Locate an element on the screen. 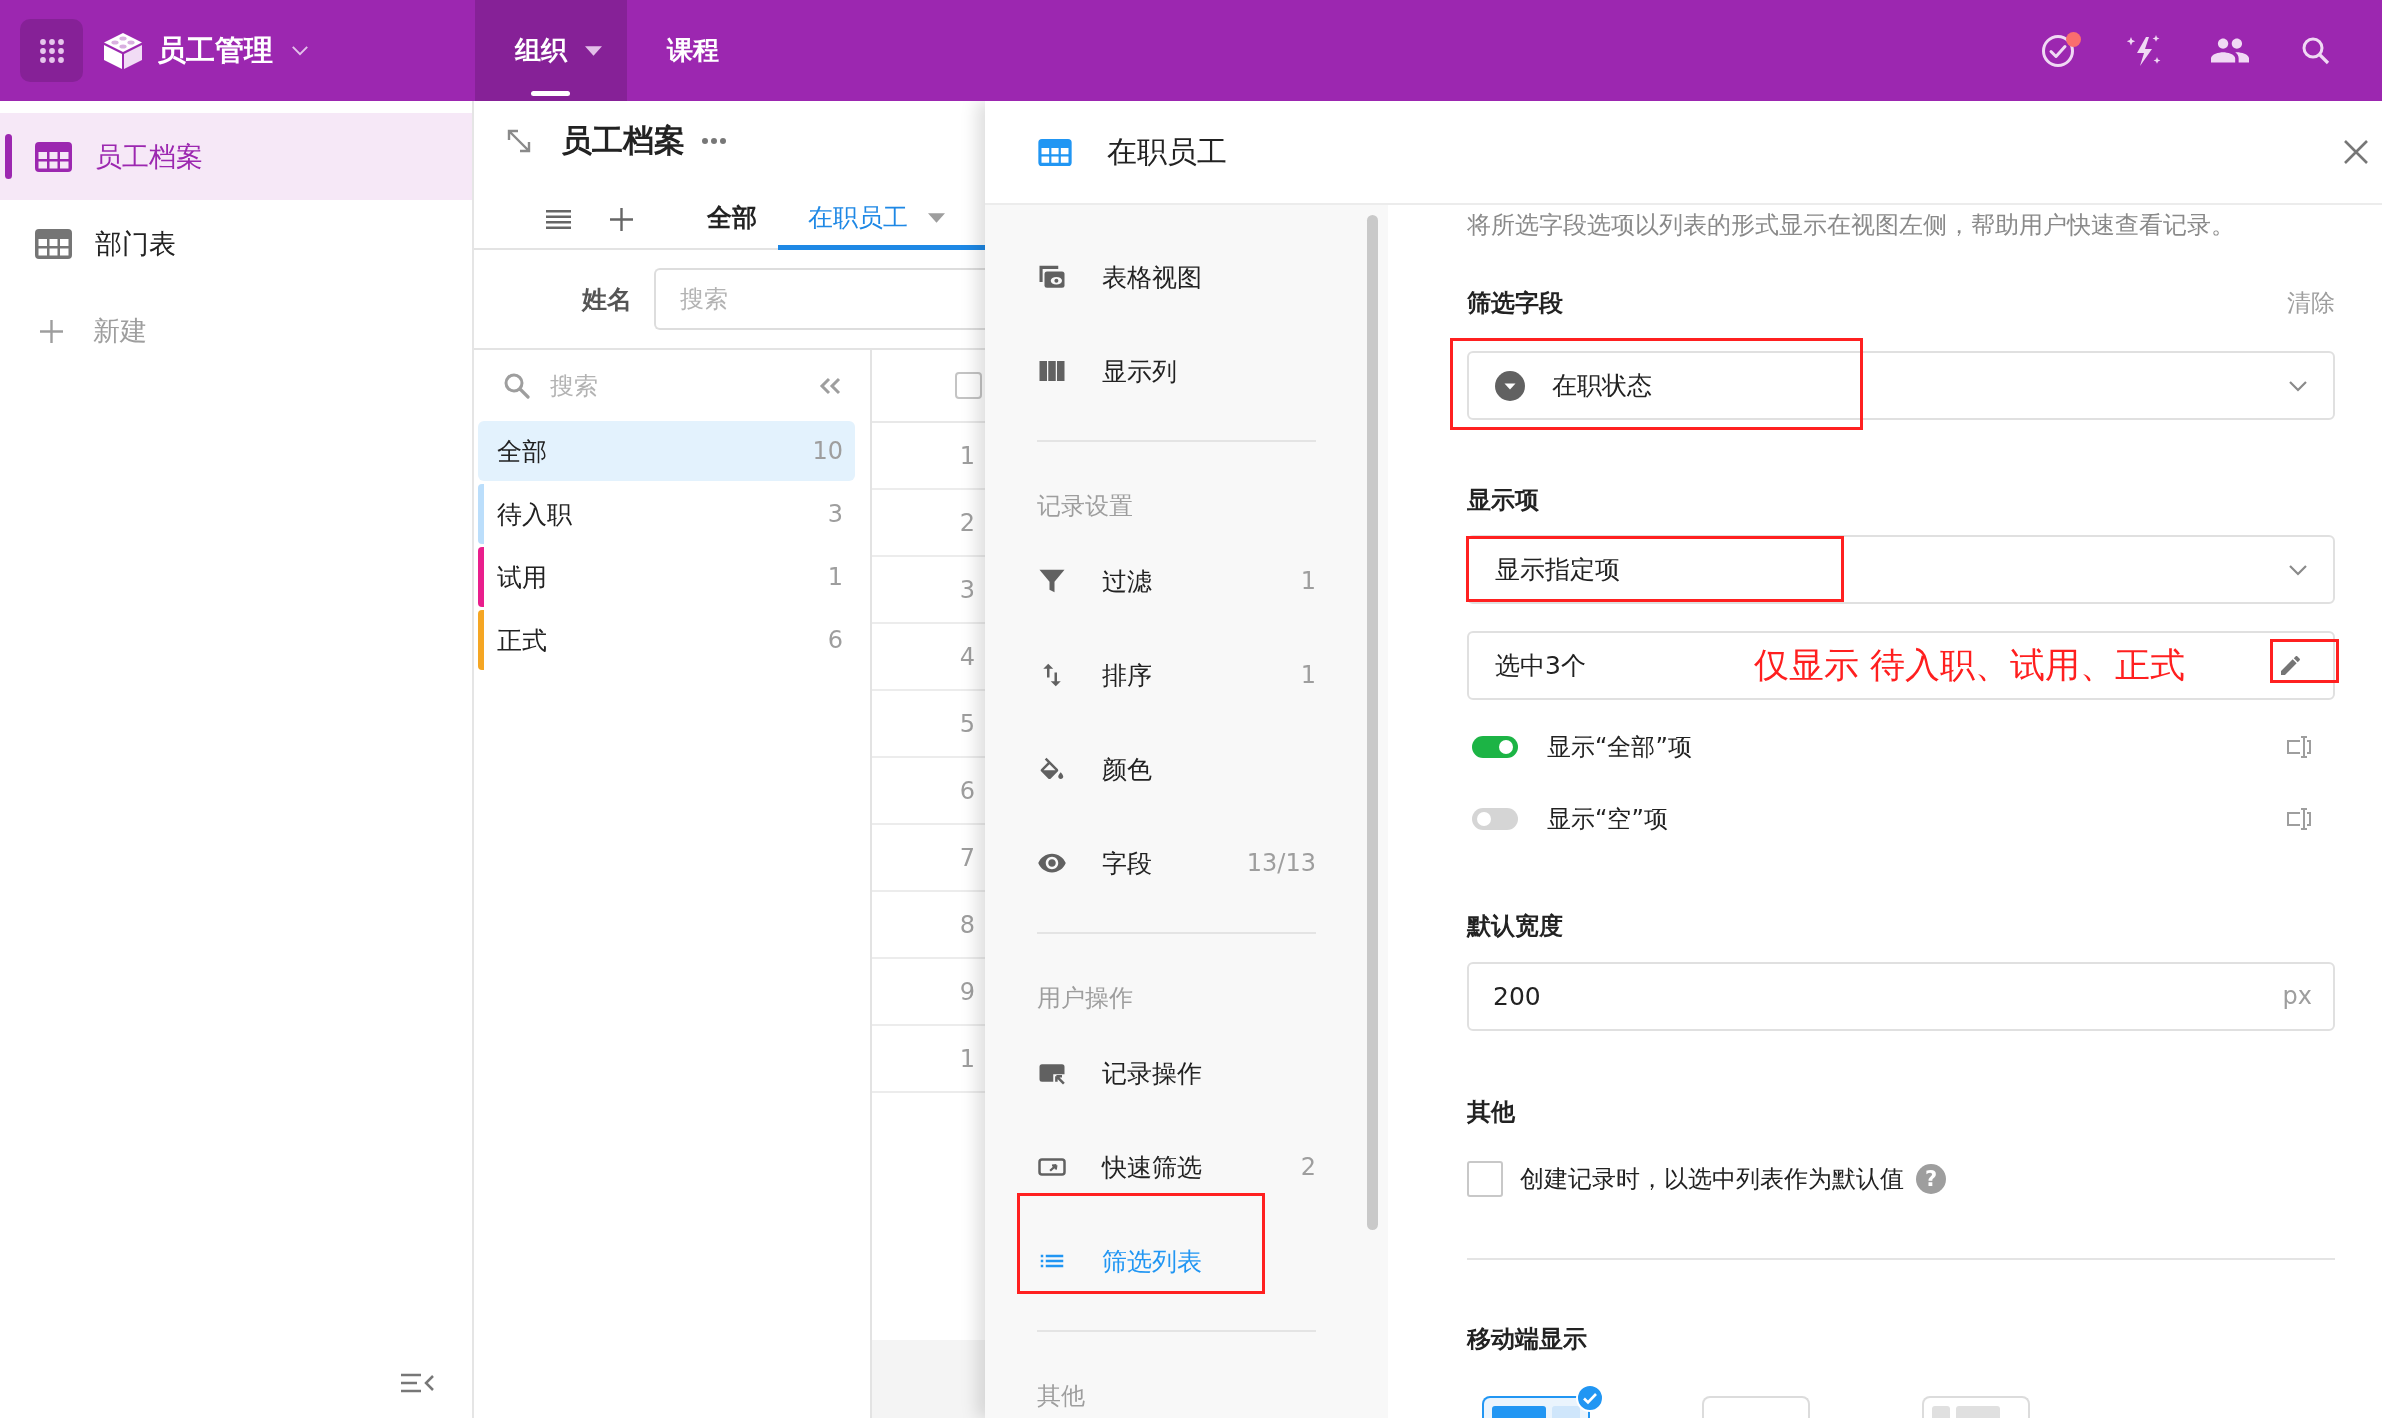 This screenshot has height=1418, width=2382. caret-circle-icon is located at coordinates (1510, 385).